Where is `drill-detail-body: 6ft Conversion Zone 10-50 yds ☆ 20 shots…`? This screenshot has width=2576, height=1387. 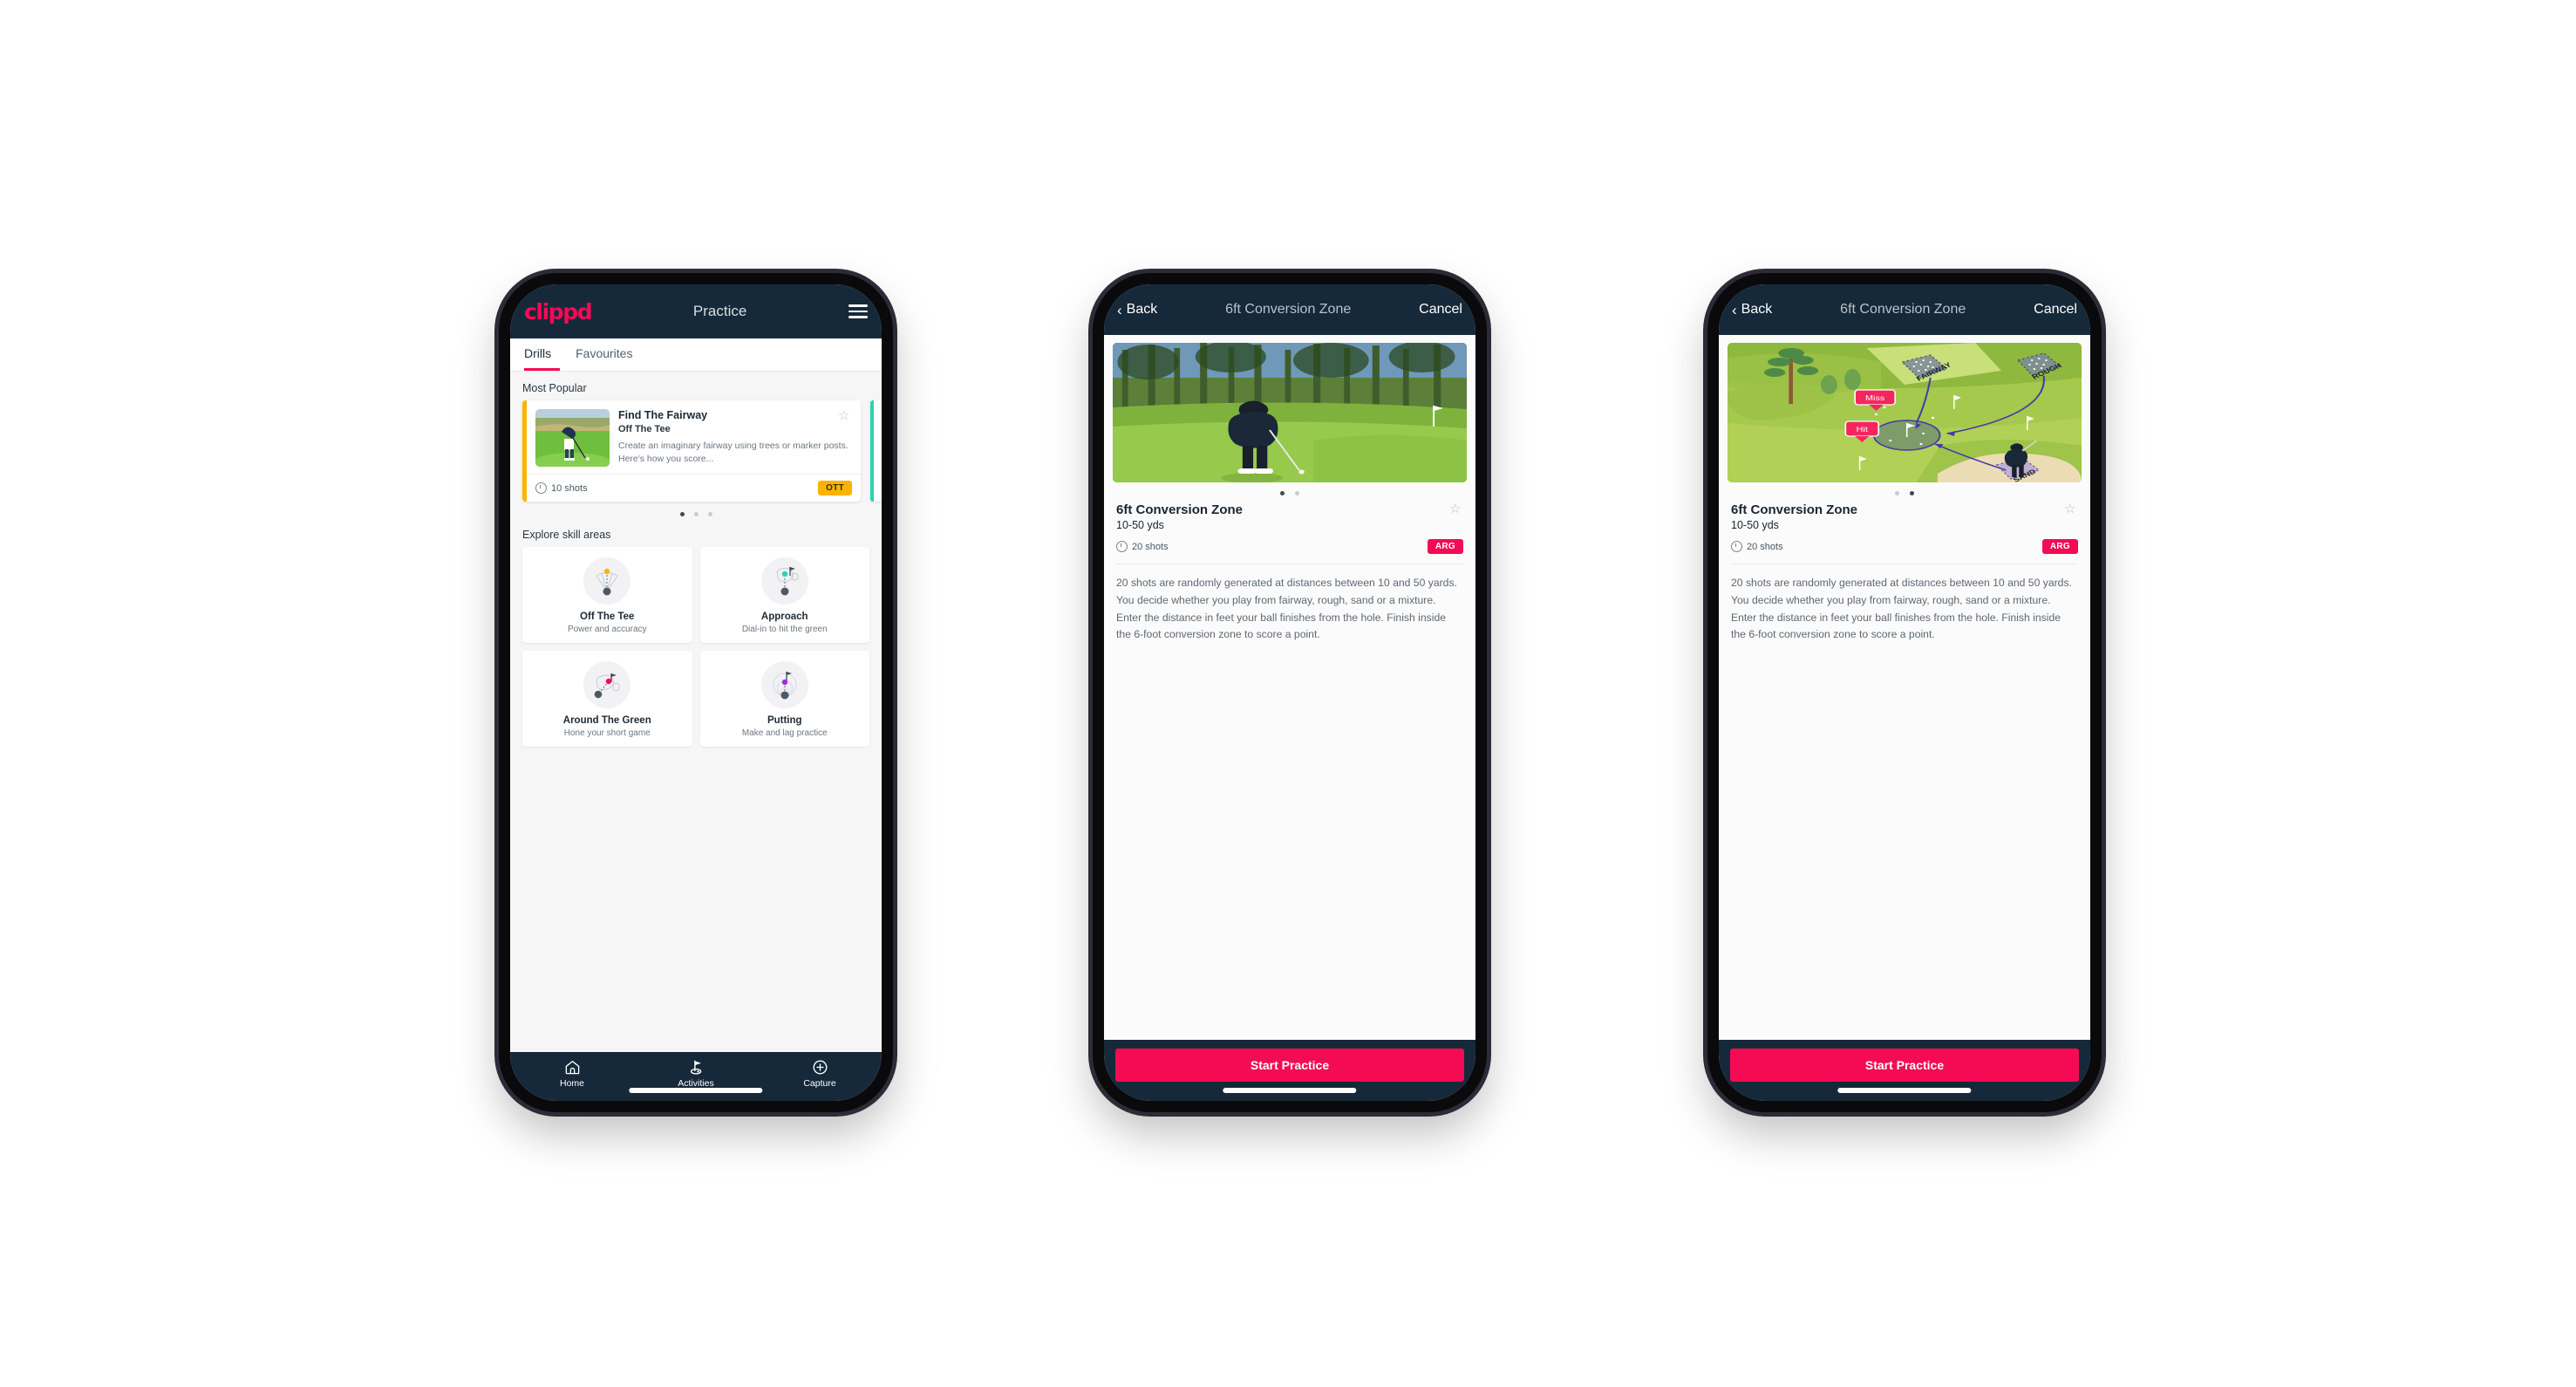
drill-detail-body: 6ft Conversion Zone 10-50 yds ☆ 20 shots… is located at coordinates (1289, 688).